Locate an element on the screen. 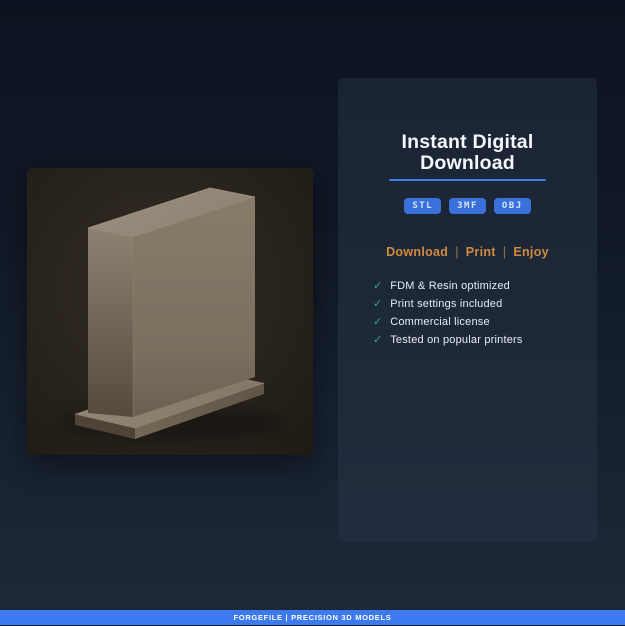  tagline-item-print: Print is located at coordinates (480, 252).